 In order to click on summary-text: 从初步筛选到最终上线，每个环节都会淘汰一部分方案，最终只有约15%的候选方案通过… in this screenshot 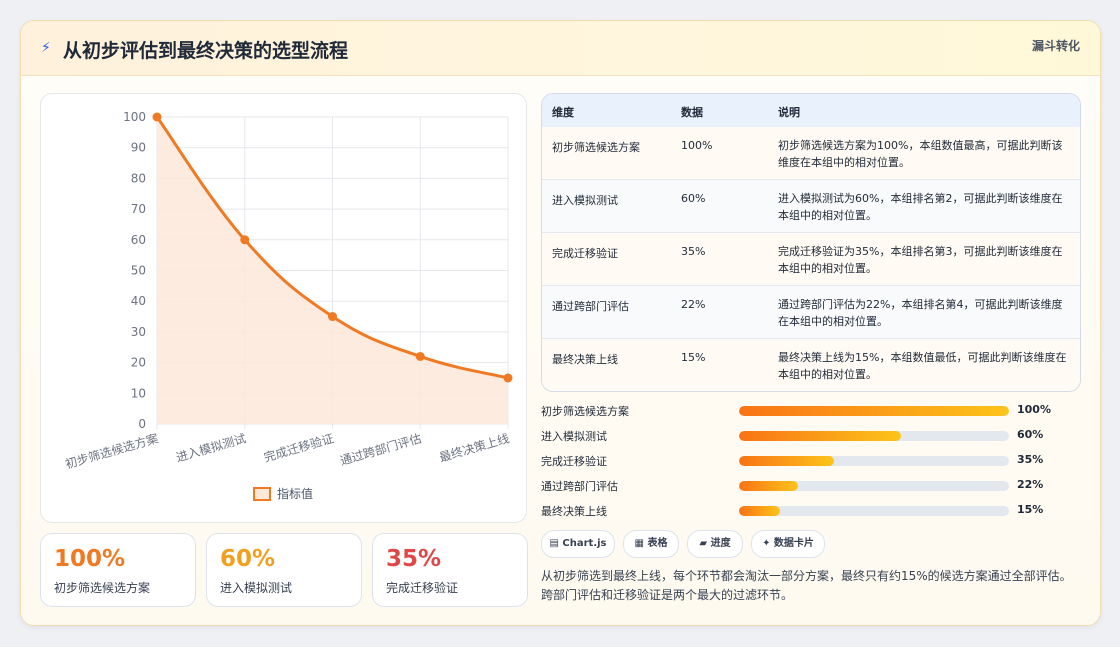, I will do `click(806, 585)`.